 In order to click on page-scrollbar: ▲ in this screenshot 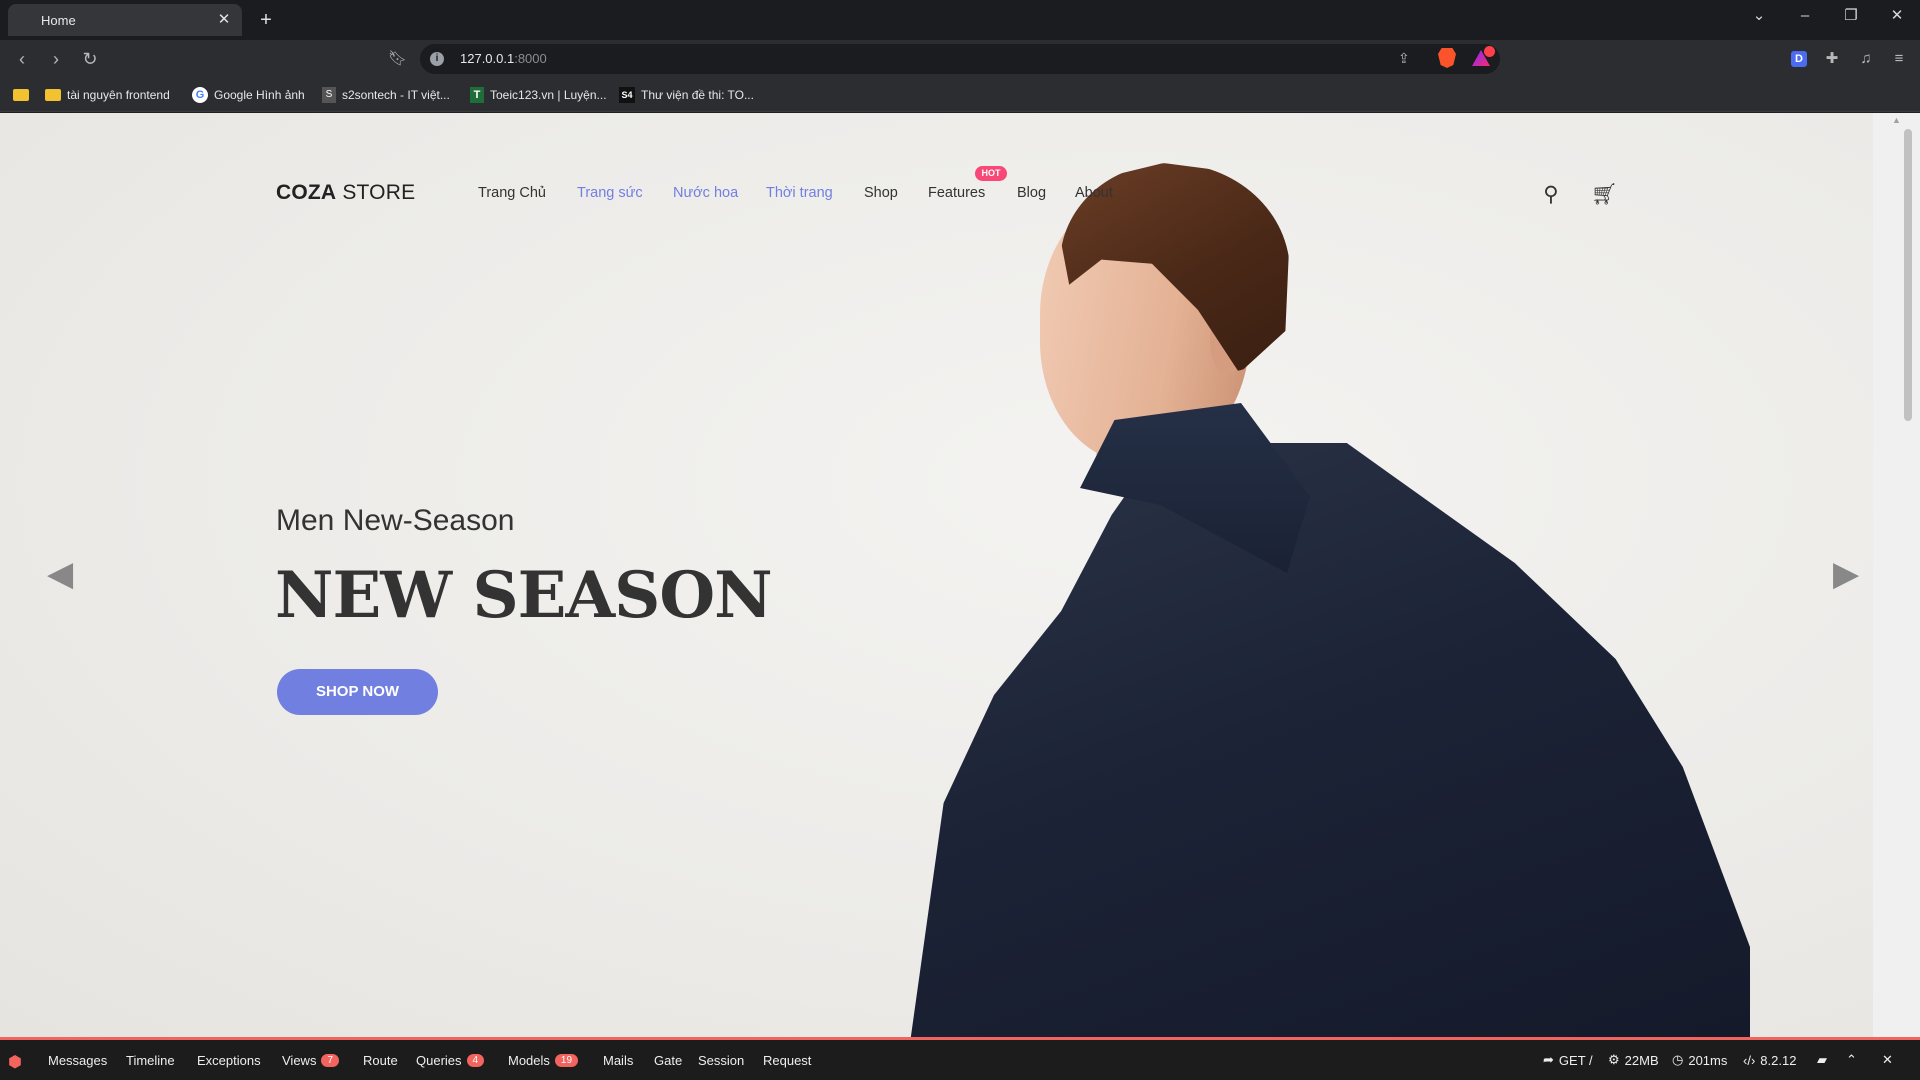, I will do `click(1896, 575)`.